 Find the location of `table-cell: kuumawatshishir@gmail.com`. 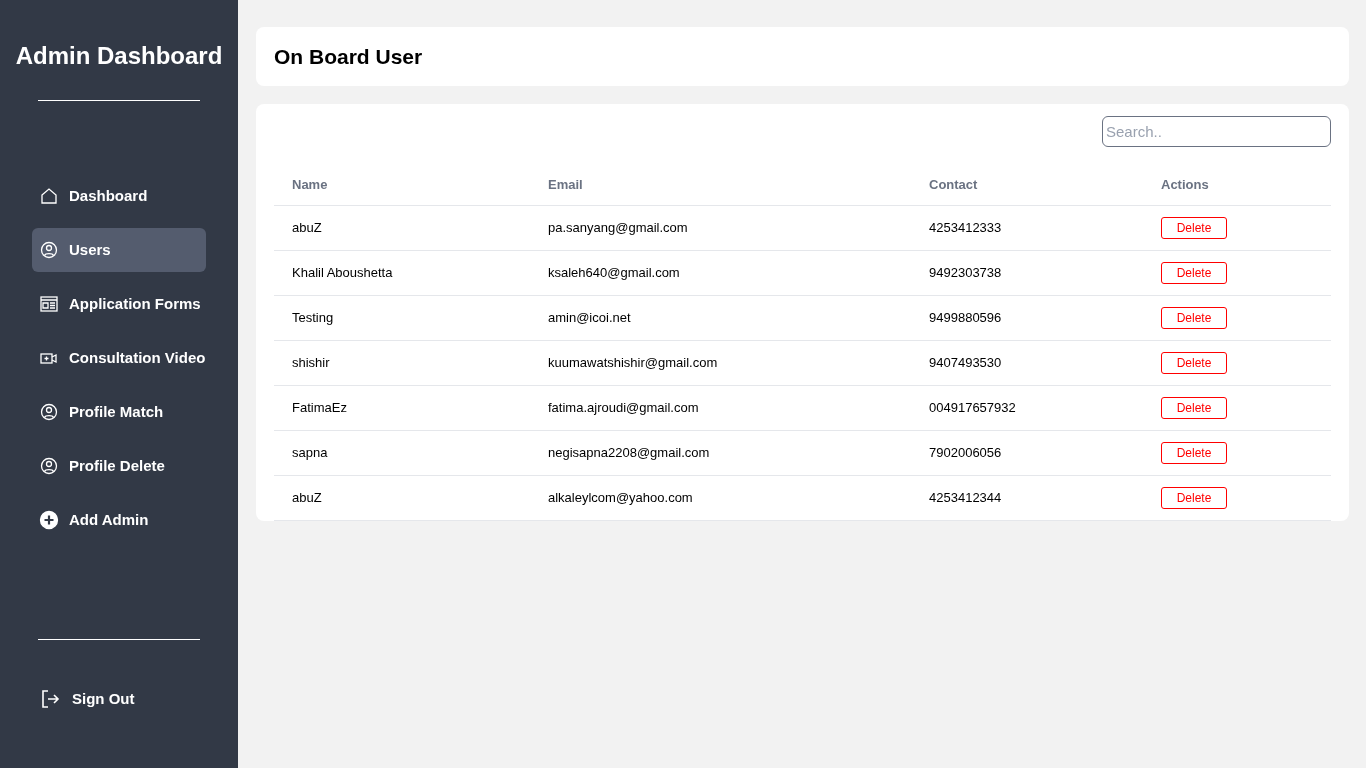

table-cell: kuumawatshishir@gmail.com is located at coordinates (633, 362).